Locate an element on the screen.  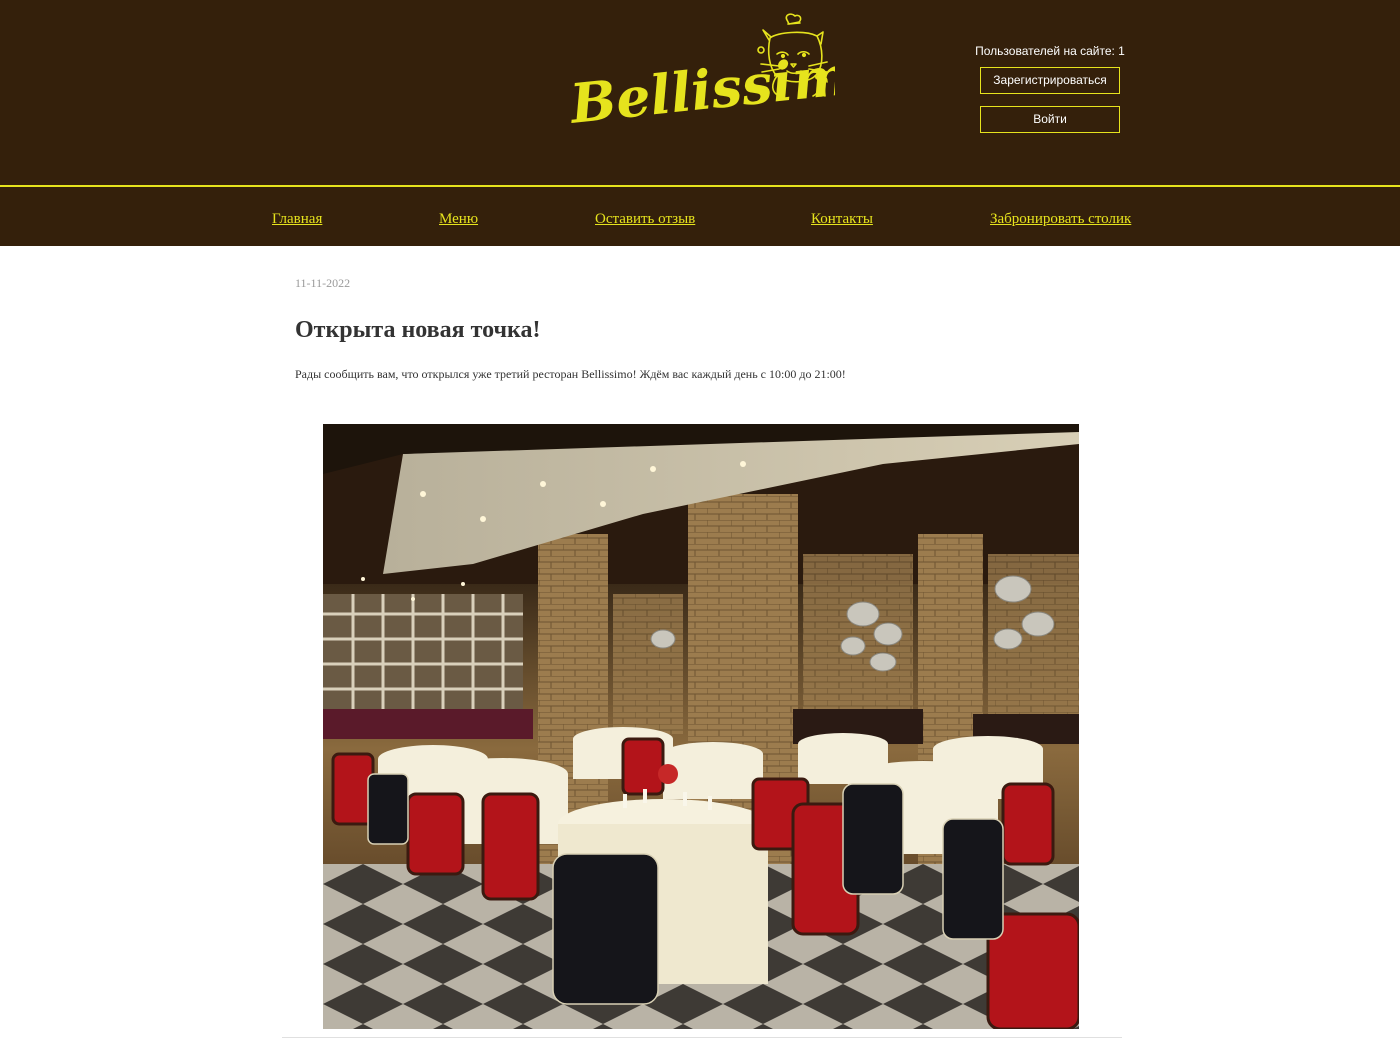
post-date: 11-11-2022 is located at coordinates (323, 283).